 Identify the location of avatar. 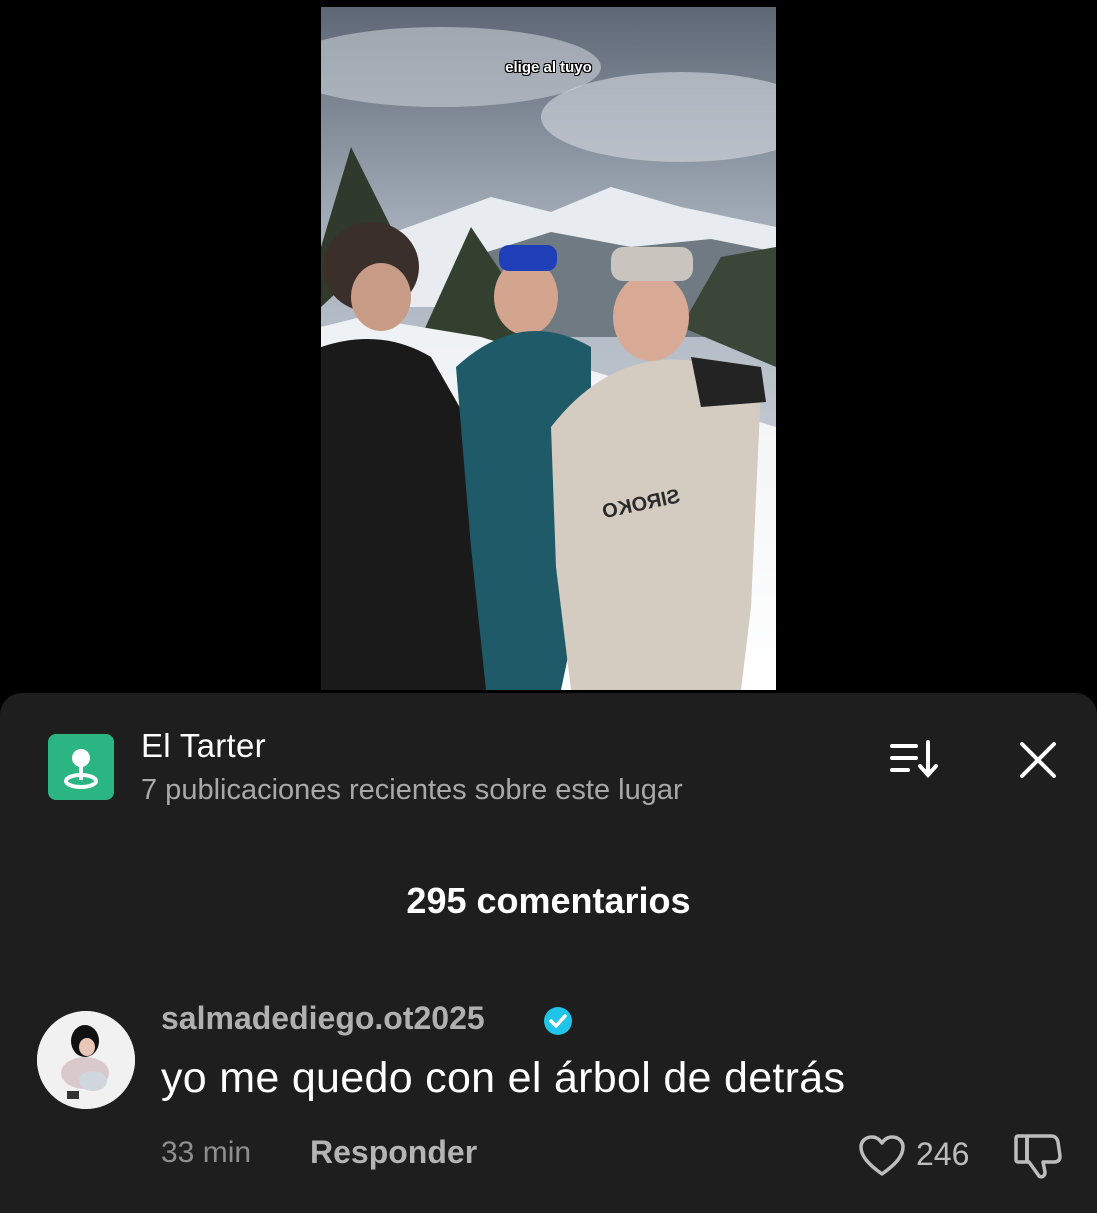
(86, 1060).